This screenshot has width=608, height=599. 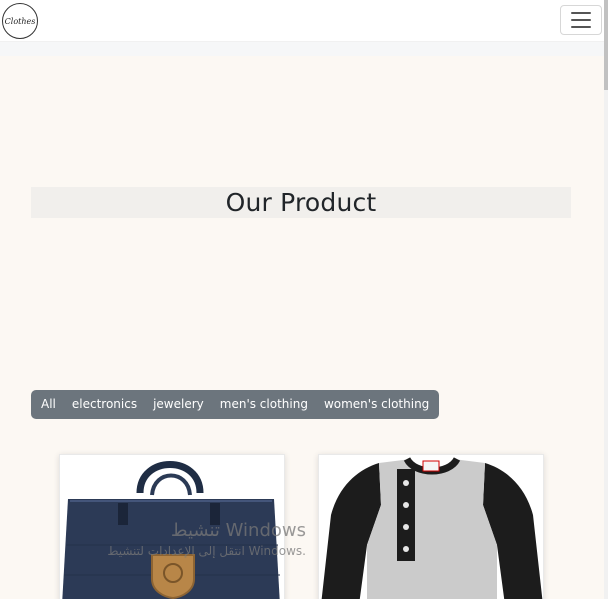 What do you see at coordinates (264, 404) in the screenshot?
I see `filter-mens-clothing-button: men's clothing` at bounding box center [264, 404].